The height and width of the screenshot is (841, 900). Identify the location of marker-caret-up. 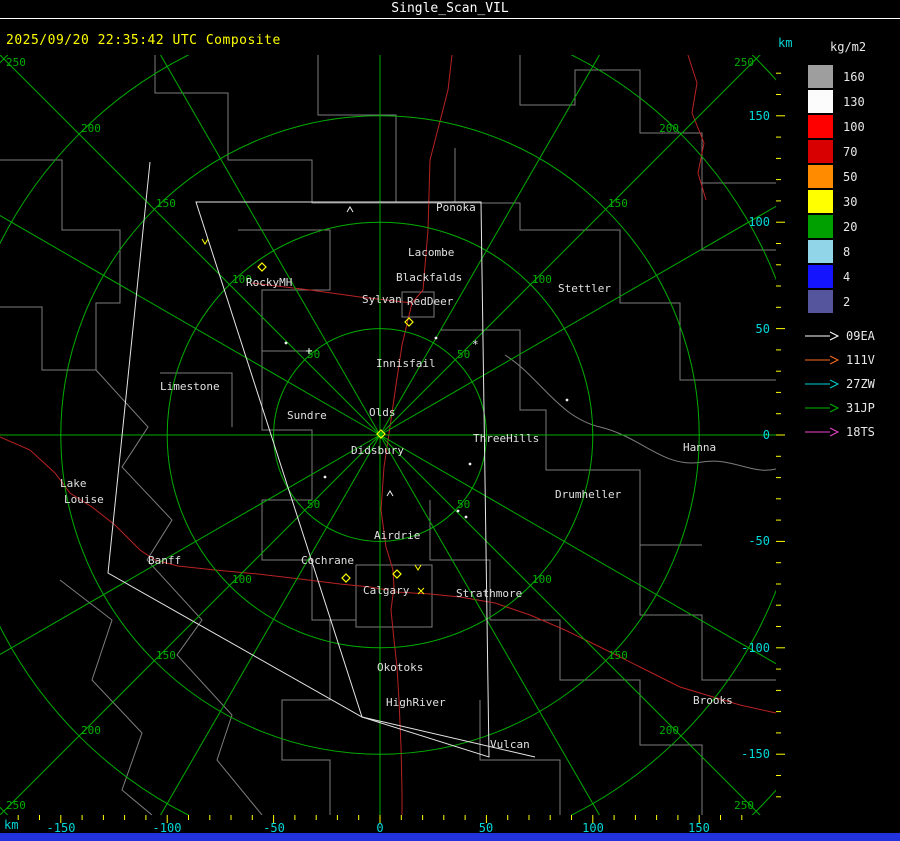
(390, 493).